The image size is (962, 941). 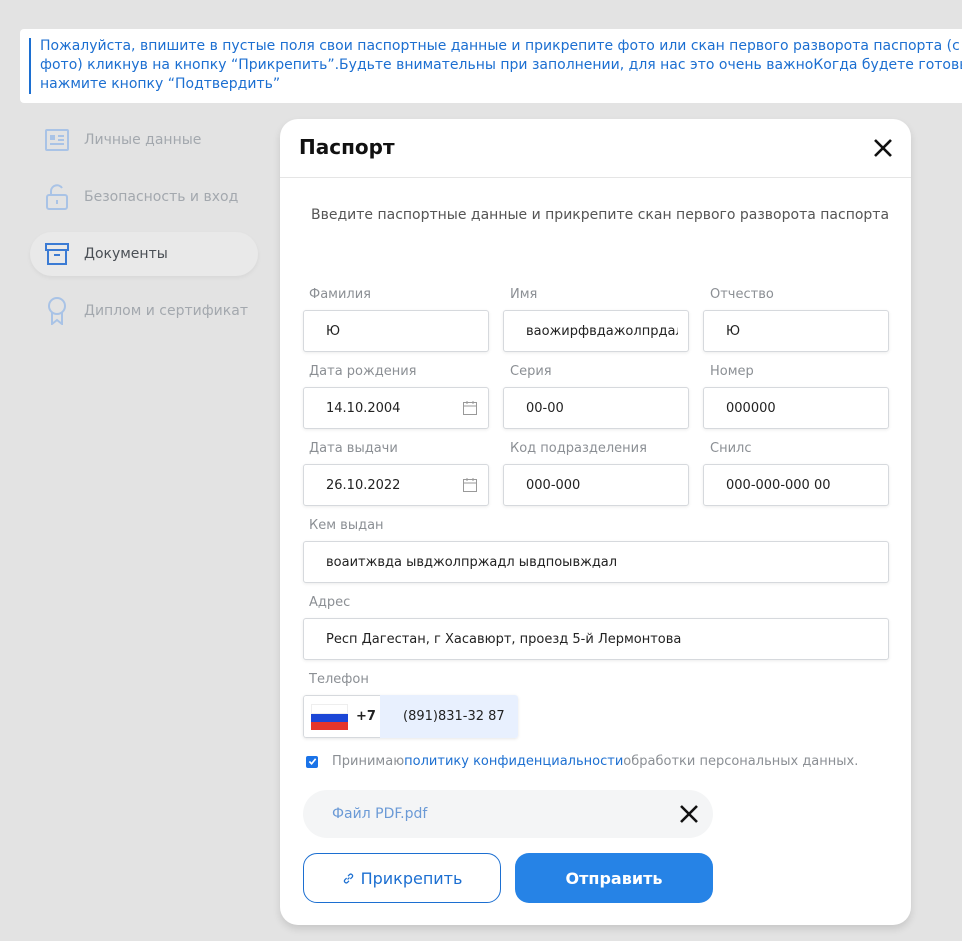 What do you see at coordinates (596, 485) in the screenshot?
I see `department-code-input: 000-000` at bounding box center [596, 485].